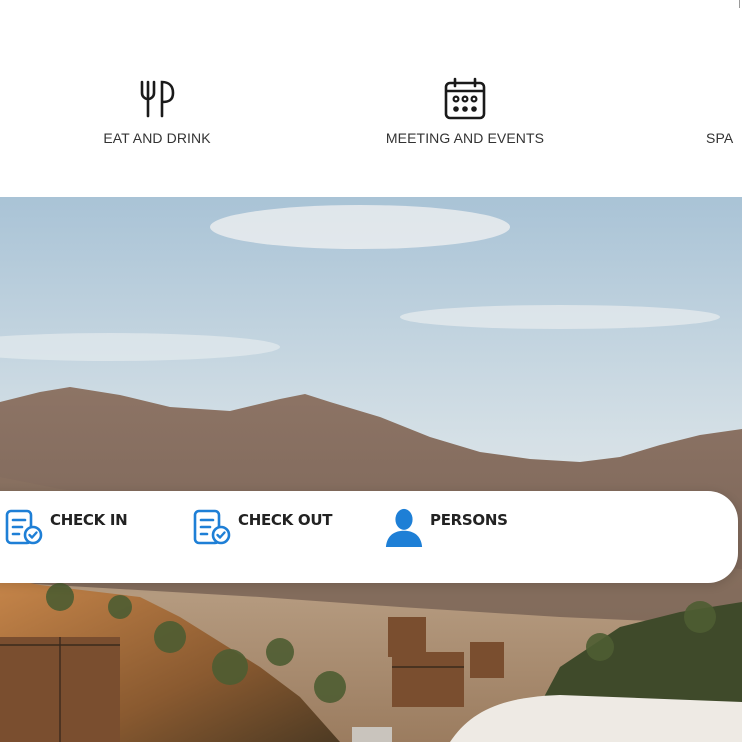  I want to click on check-out-field: CHECK OUT, so click(262, 527).